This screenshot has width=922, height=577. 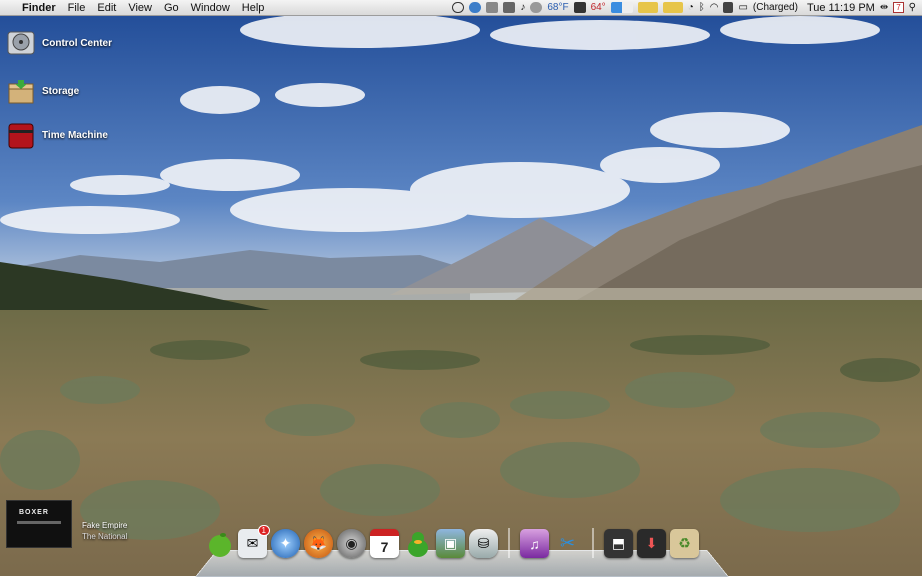 I want to click on spotlight-icon: ⚲, so click(x=912, y=7).